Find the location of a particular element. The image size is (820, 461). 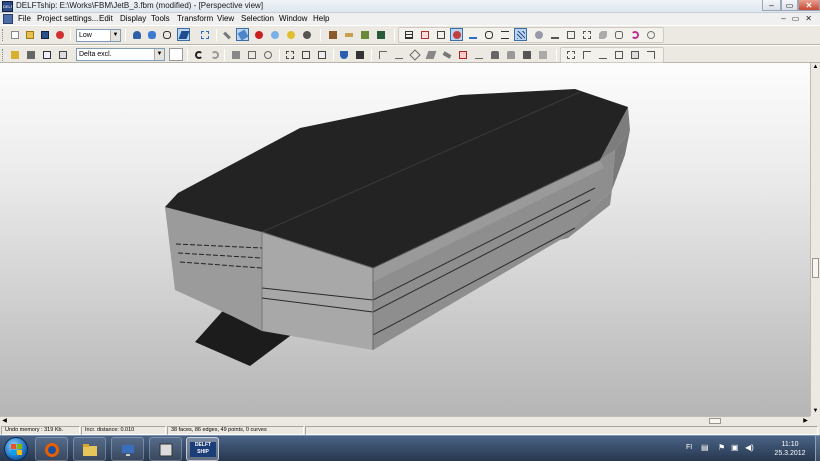

keyboard-icon: ▤ is located at coordinates (705, 447).